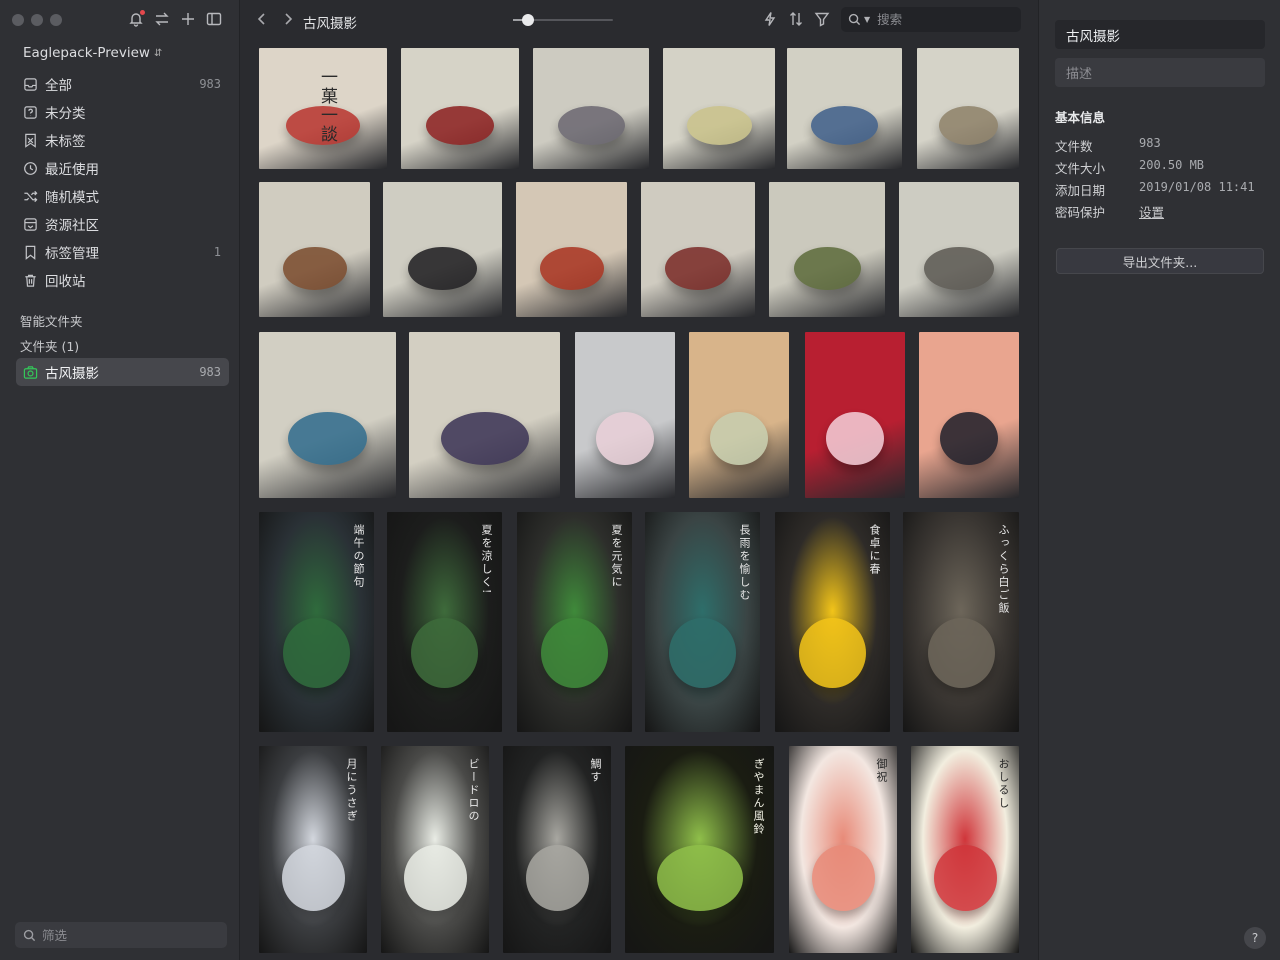 The width and height of the screenshot is (1280, 960). I want to click on back-icon, so click(262, 19).